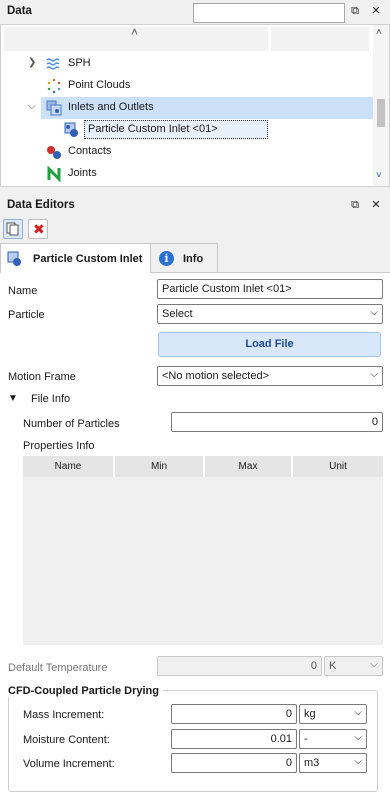 Image resolution: width=390 pixels, height=802 pixels. Describe the element at coordinates (64, 715) in the screenshot. I see `mass-increment-label: Mass Increment:` at that location.